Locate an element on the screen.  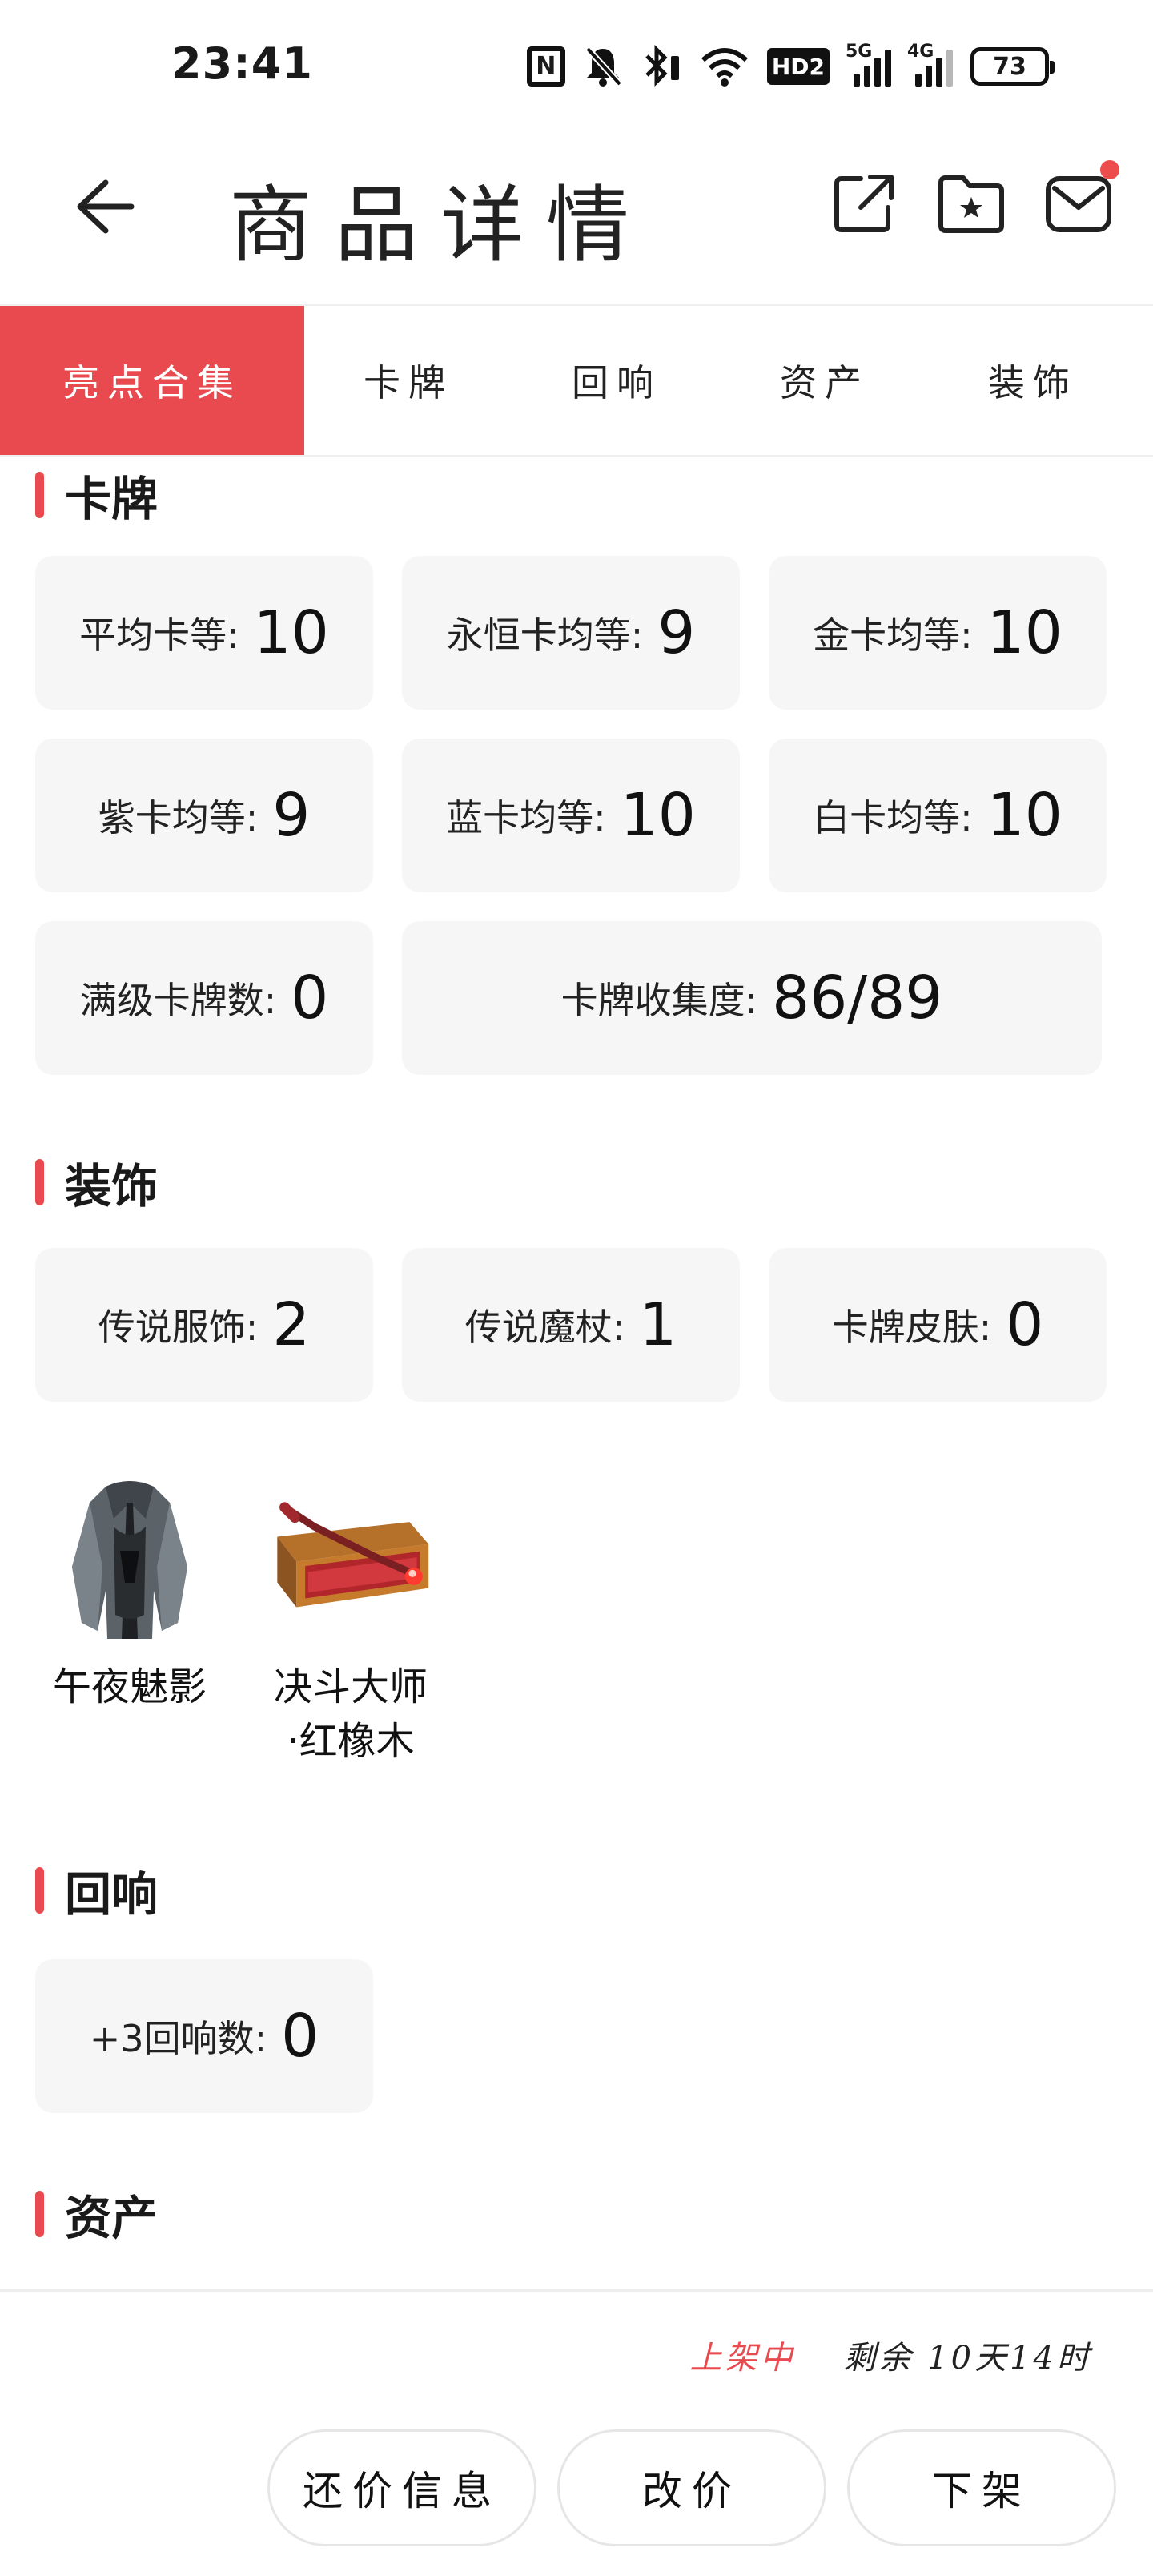
back-arrow-icon is located at coordinates (106, 206).